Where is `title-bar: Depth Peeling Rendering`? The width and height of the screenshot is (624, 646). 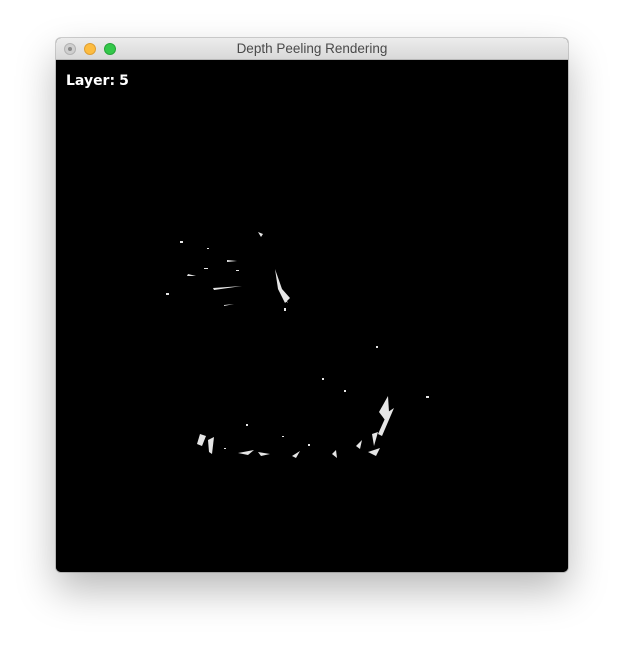
title-bar: Depth Peeling Rendering is located at coordinates (312, 49).